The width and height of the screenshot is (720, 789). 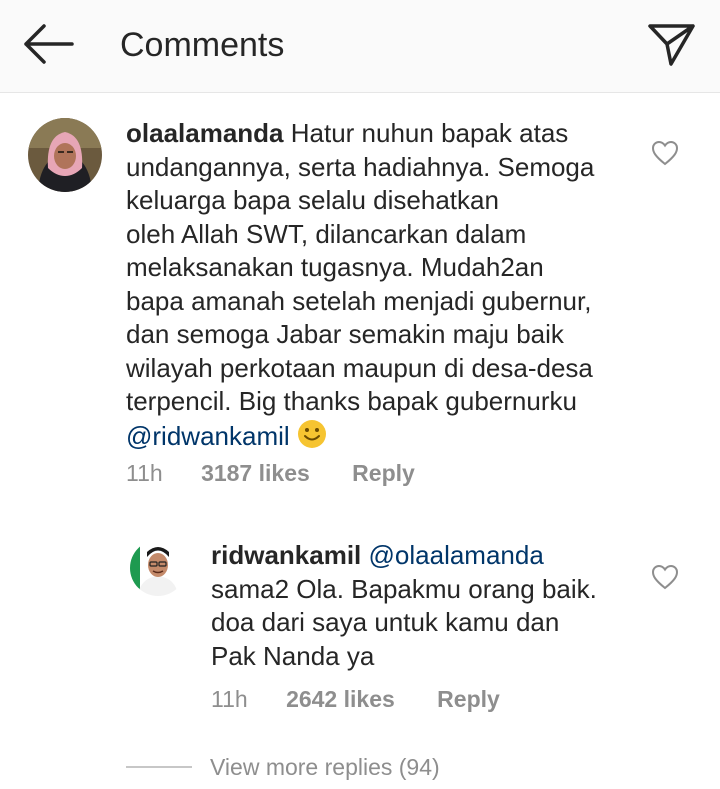 What do you see at coordinates (312, 200) in the screenshot?
I see `comment-line: keluarga bapa selalu disehatkan` at bounding box center [312, 200].